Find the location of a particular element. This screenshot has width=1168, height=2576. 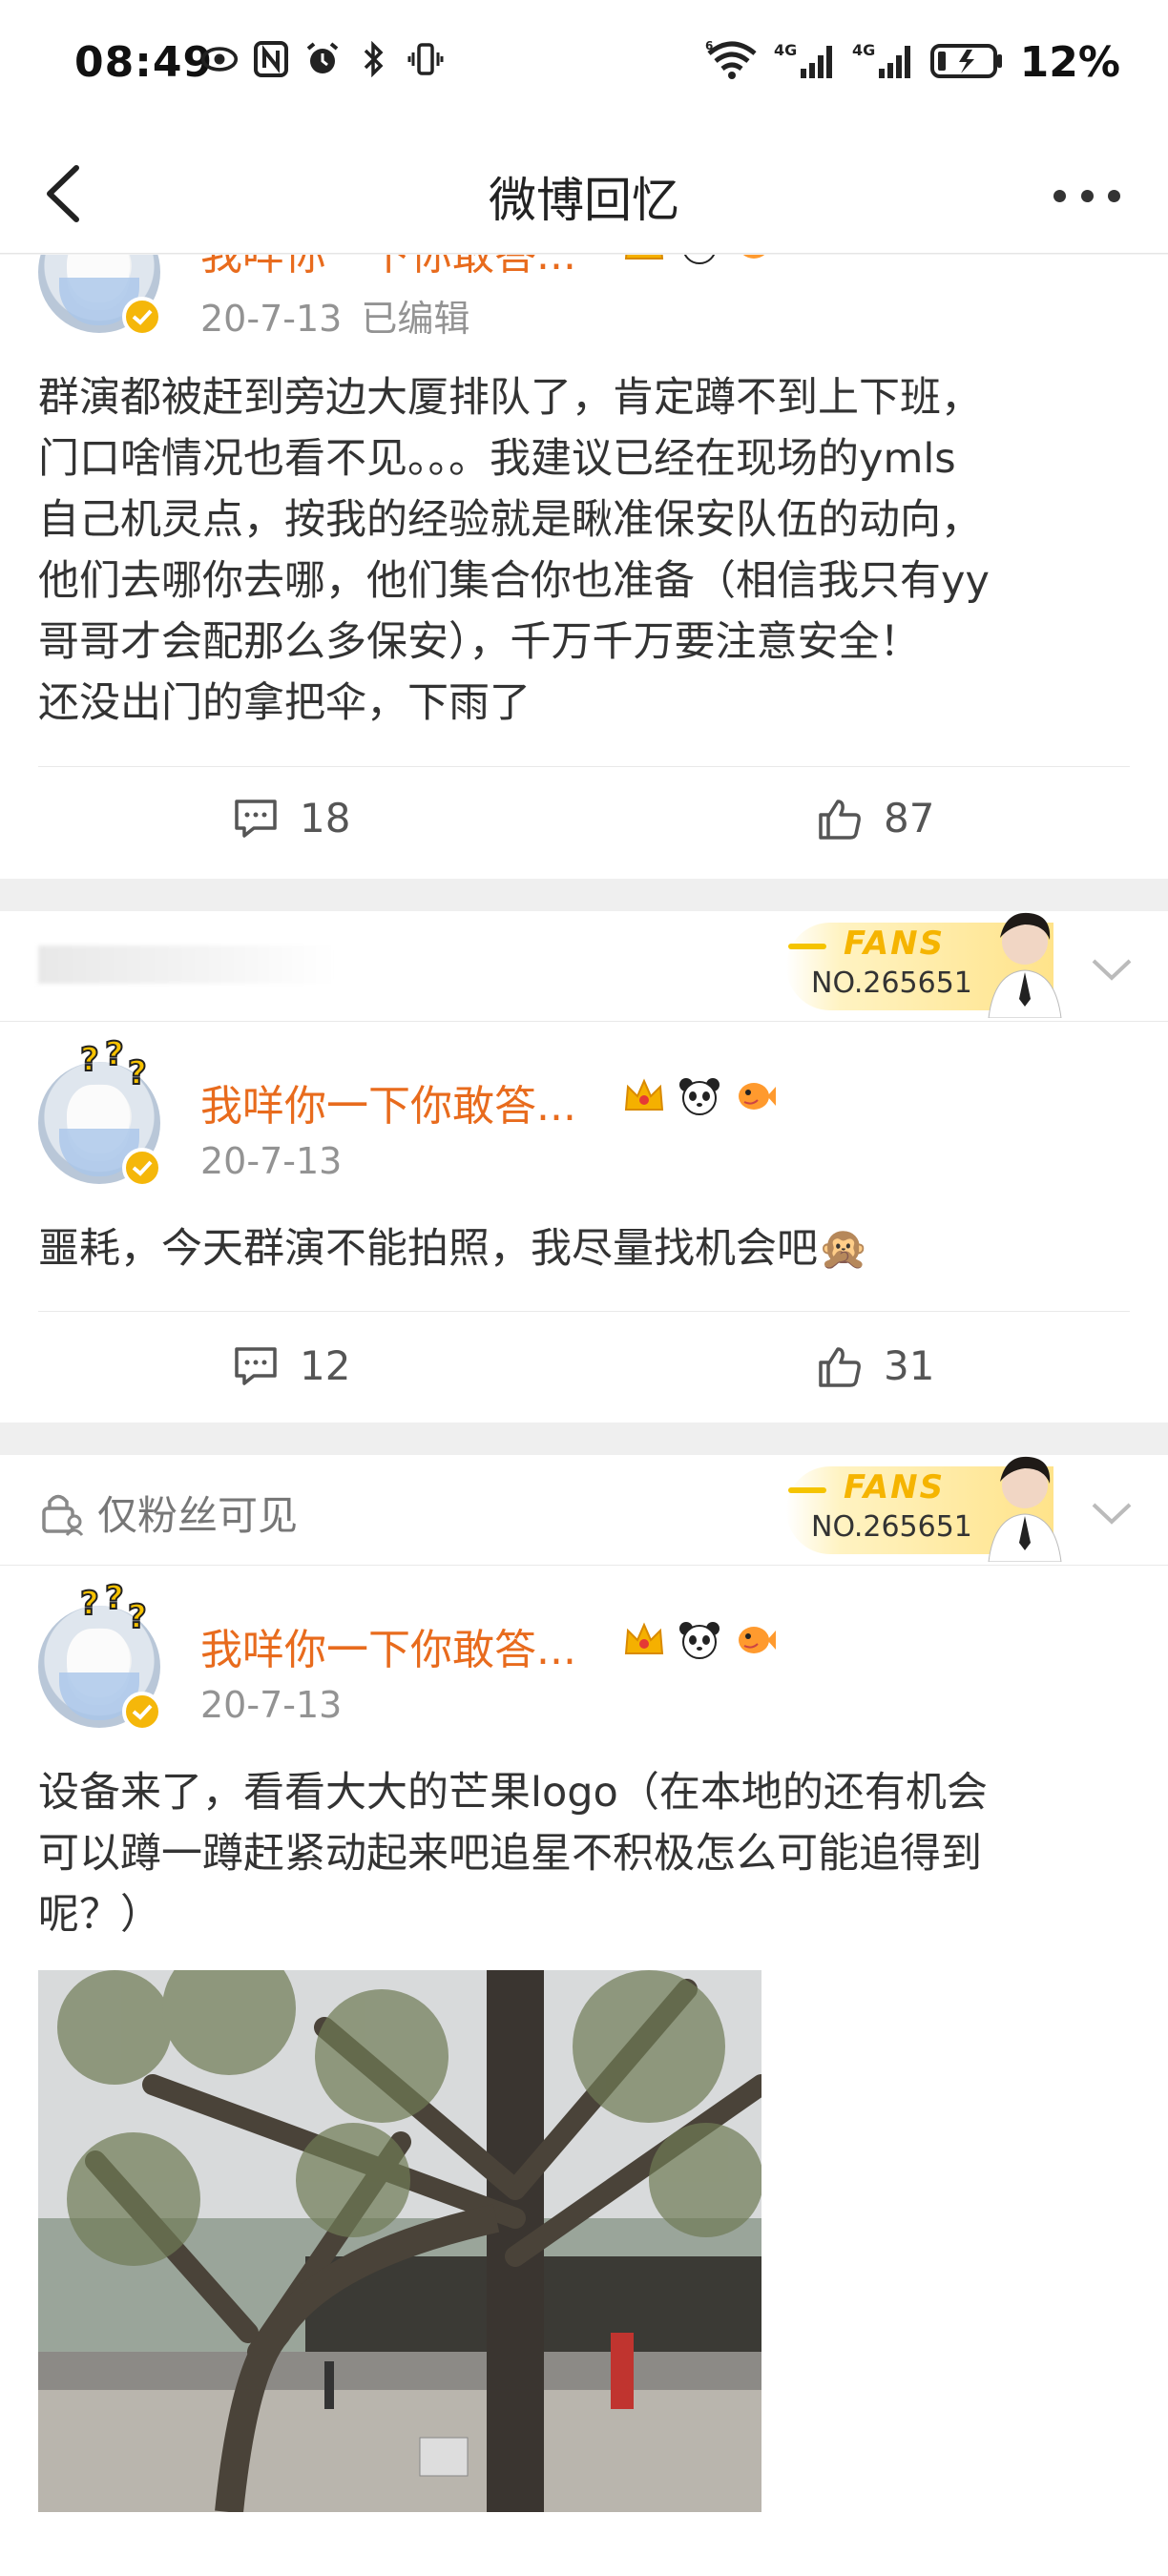

post-photo is located at coordinates (399, 2241).